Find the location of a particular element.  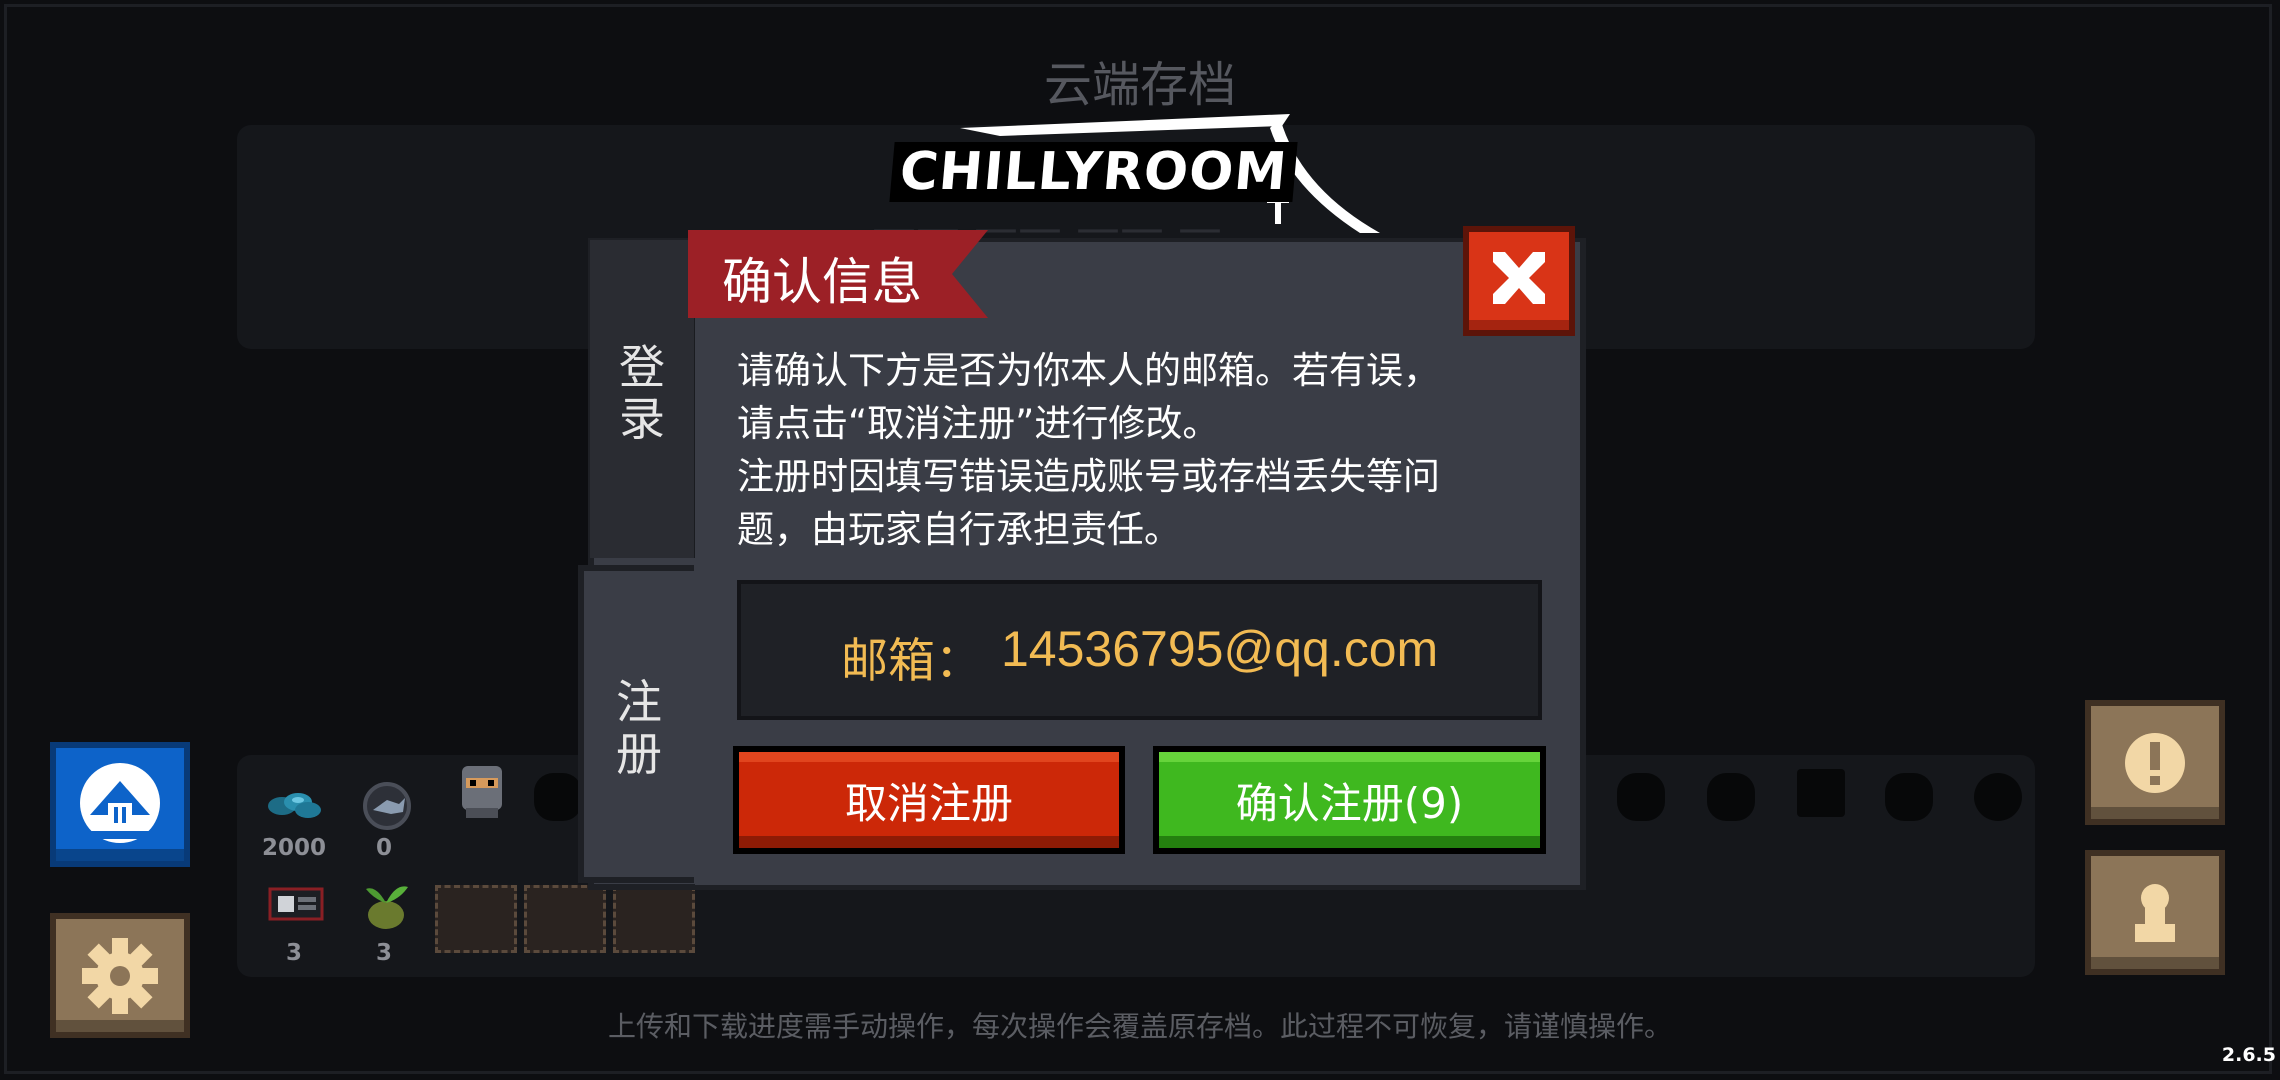

tab-register: 注 册 is located at coordinates (636, 724).